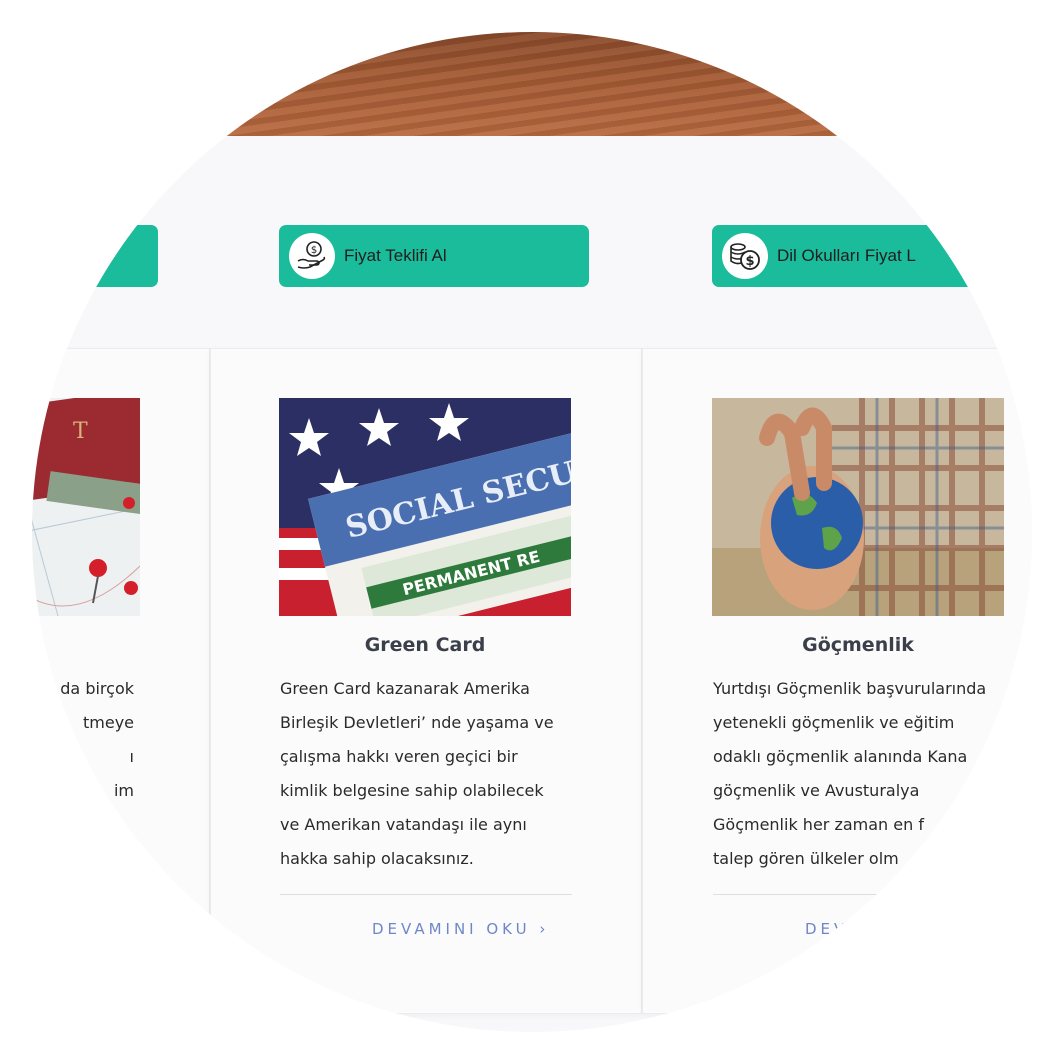 This screenshot has width=1064, height=1064. I want to click on read-more-link-immigration: DEV, so click(826, 929).